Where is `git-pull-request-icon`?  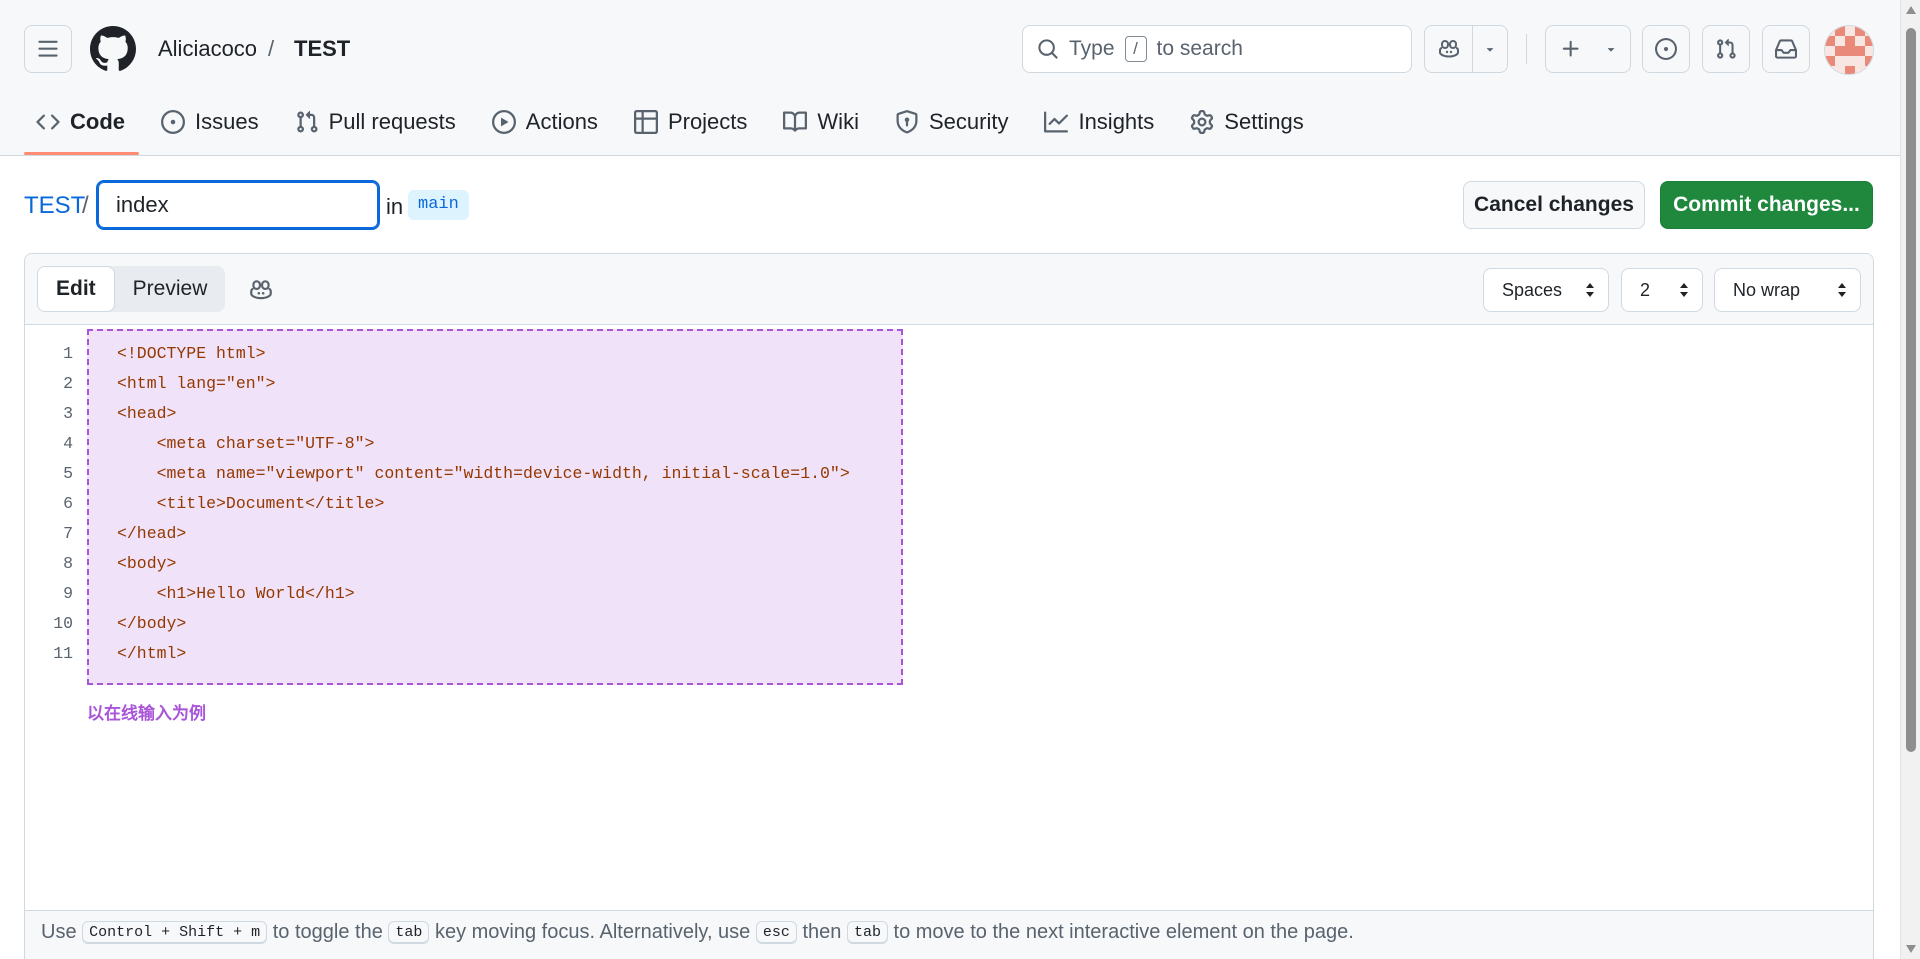
git-pull-request-icon is located at coordinates (307, 121).